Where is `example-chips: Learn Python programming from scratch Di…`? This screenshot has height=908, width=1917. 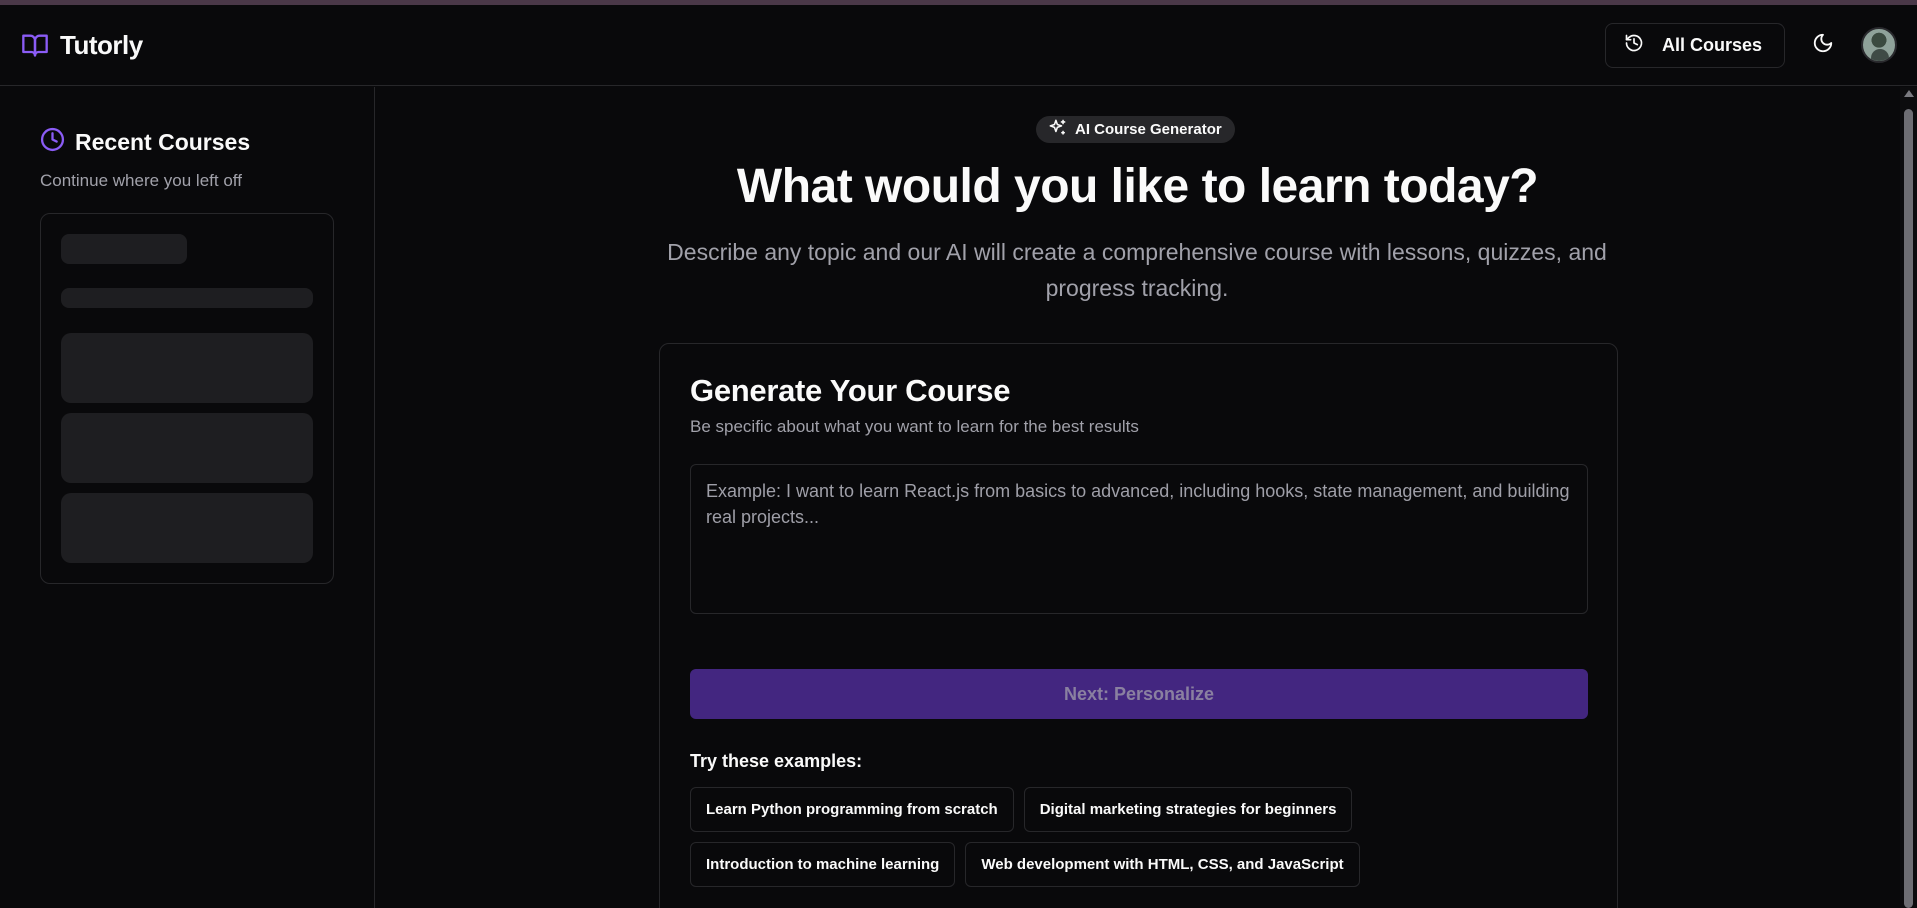 example-chips: Learn Python programming from scratch Di… is located at coordinates (1139, 837).